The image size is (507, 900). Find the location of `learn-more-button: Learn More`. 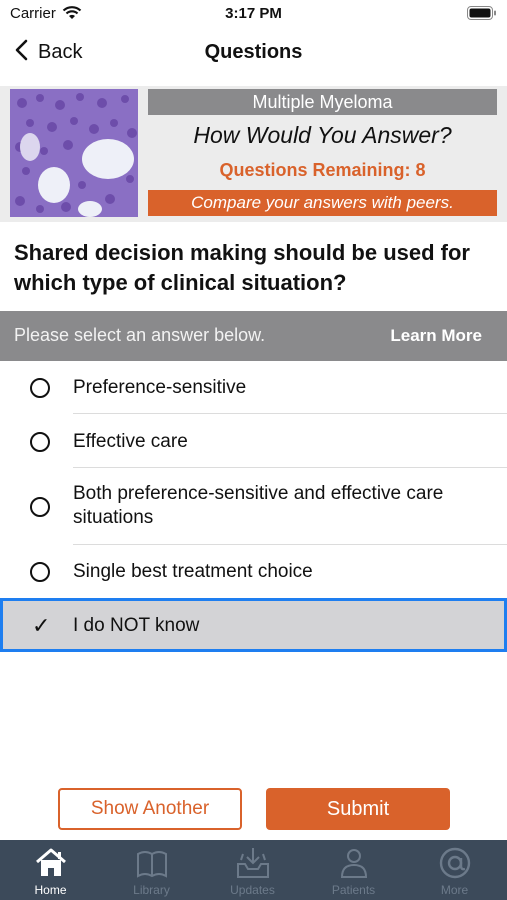

learn-more-button: Learn More is located at coordinates (436, 336).